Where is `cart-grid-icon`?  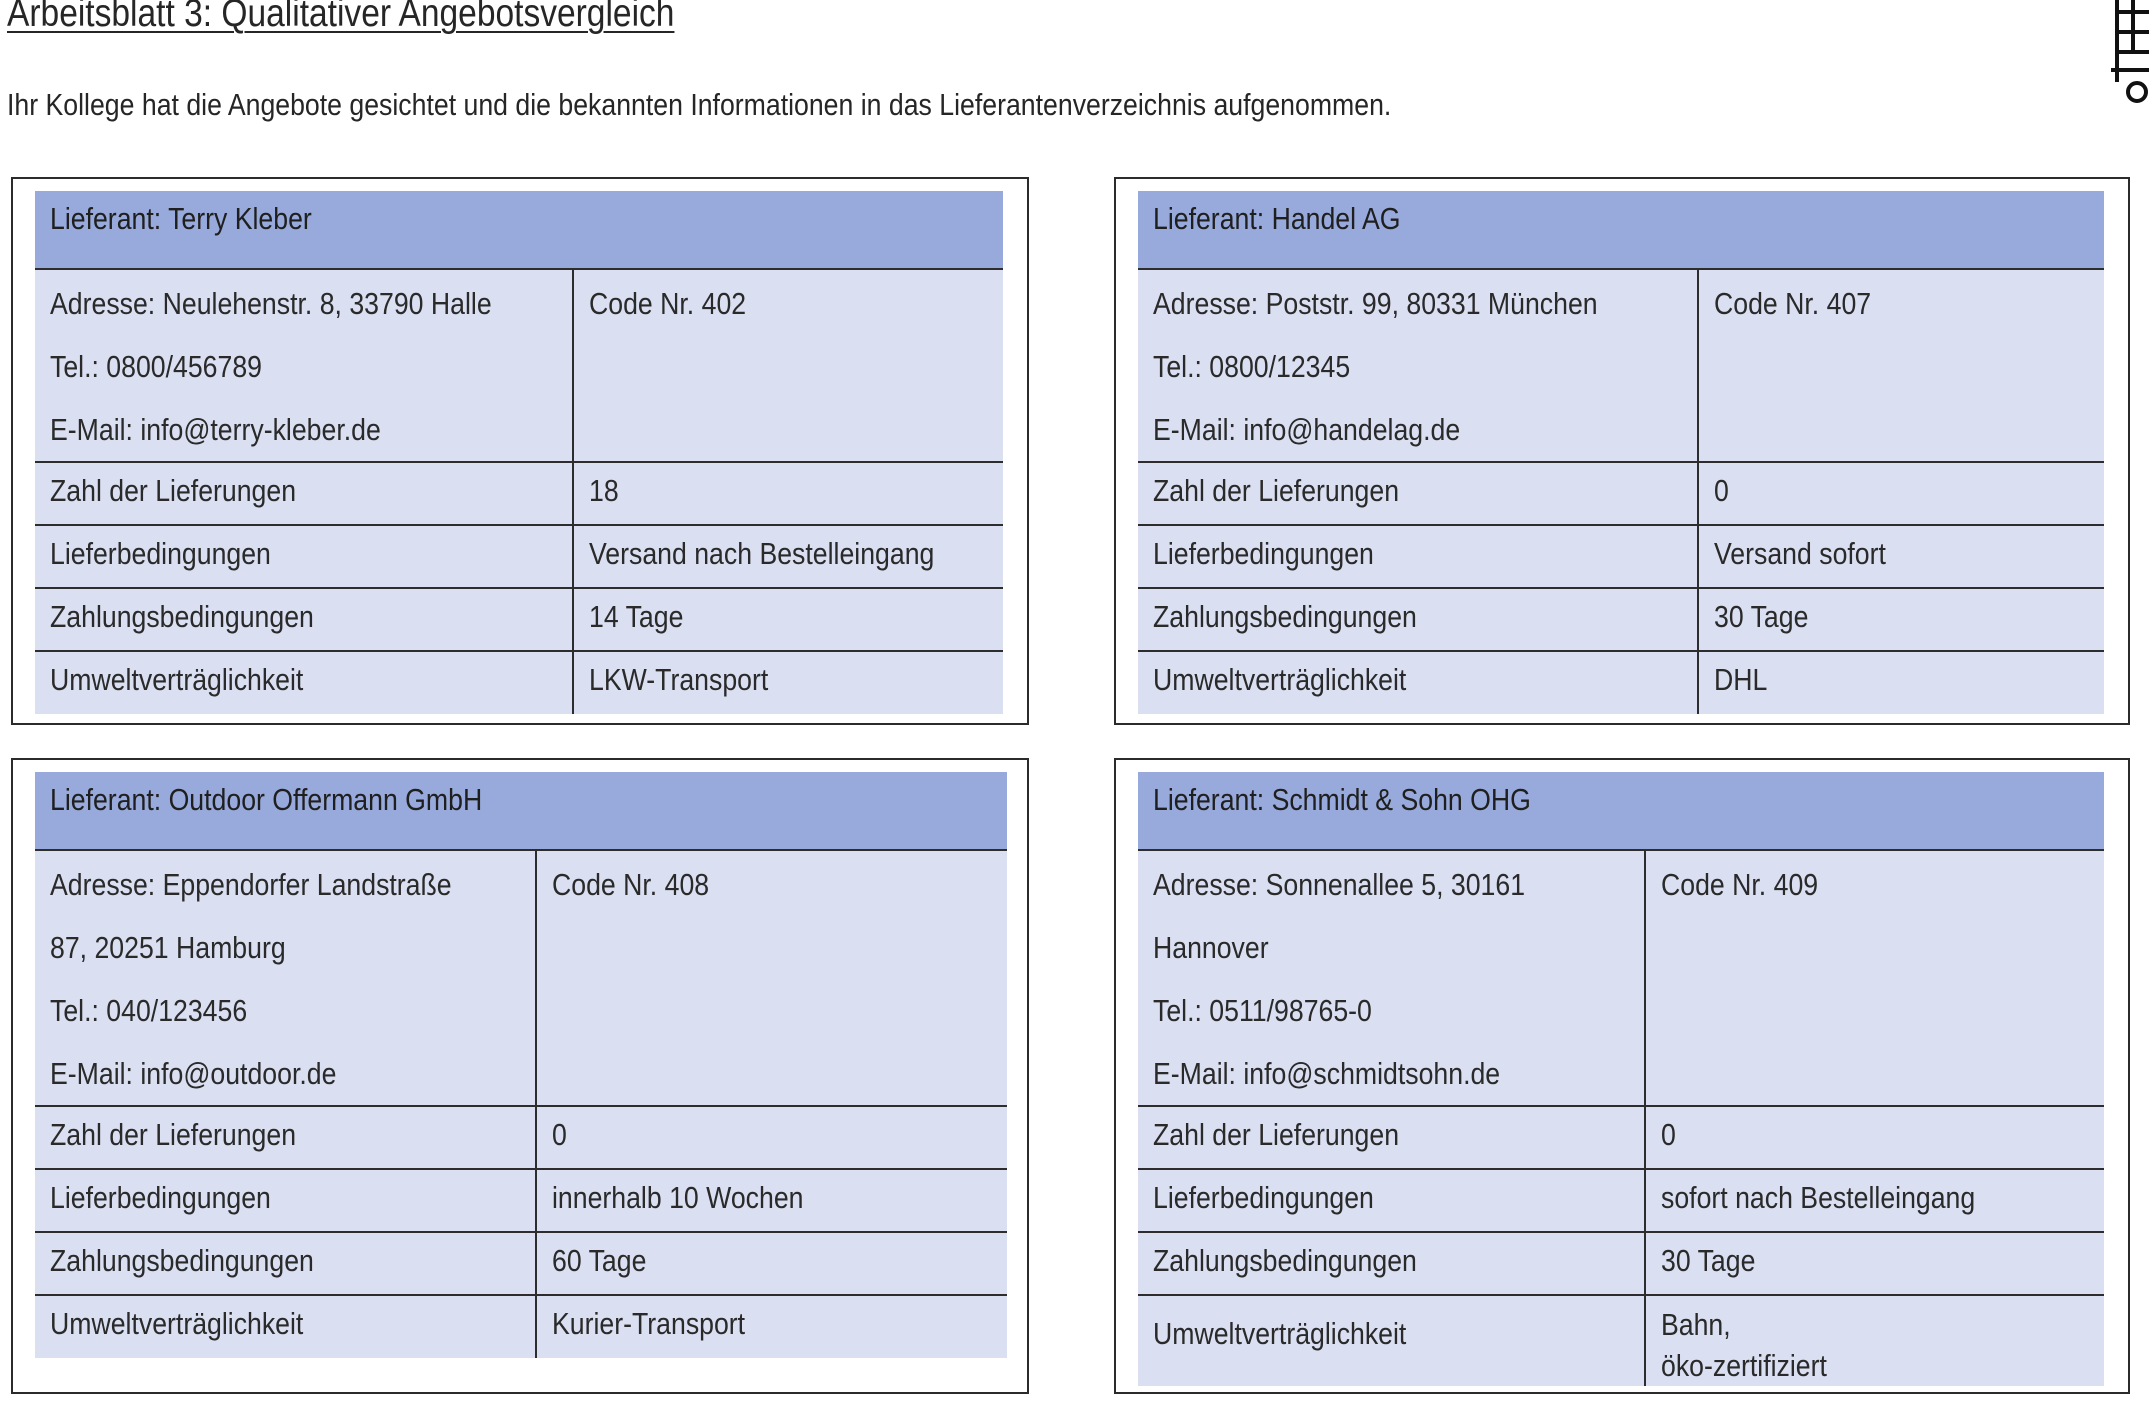 cart-grid-icon is located at coordinates (2130, 51).